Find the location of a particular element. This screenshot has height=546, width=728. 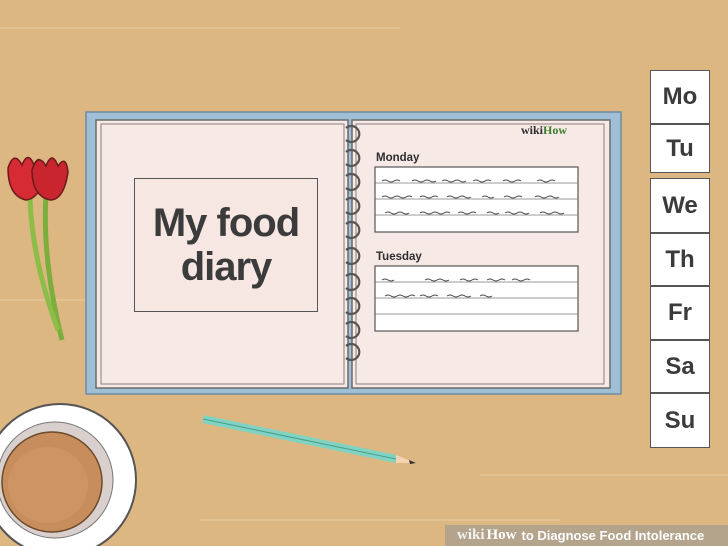

day-tab-su: Su is located at coordinates (680, 420).